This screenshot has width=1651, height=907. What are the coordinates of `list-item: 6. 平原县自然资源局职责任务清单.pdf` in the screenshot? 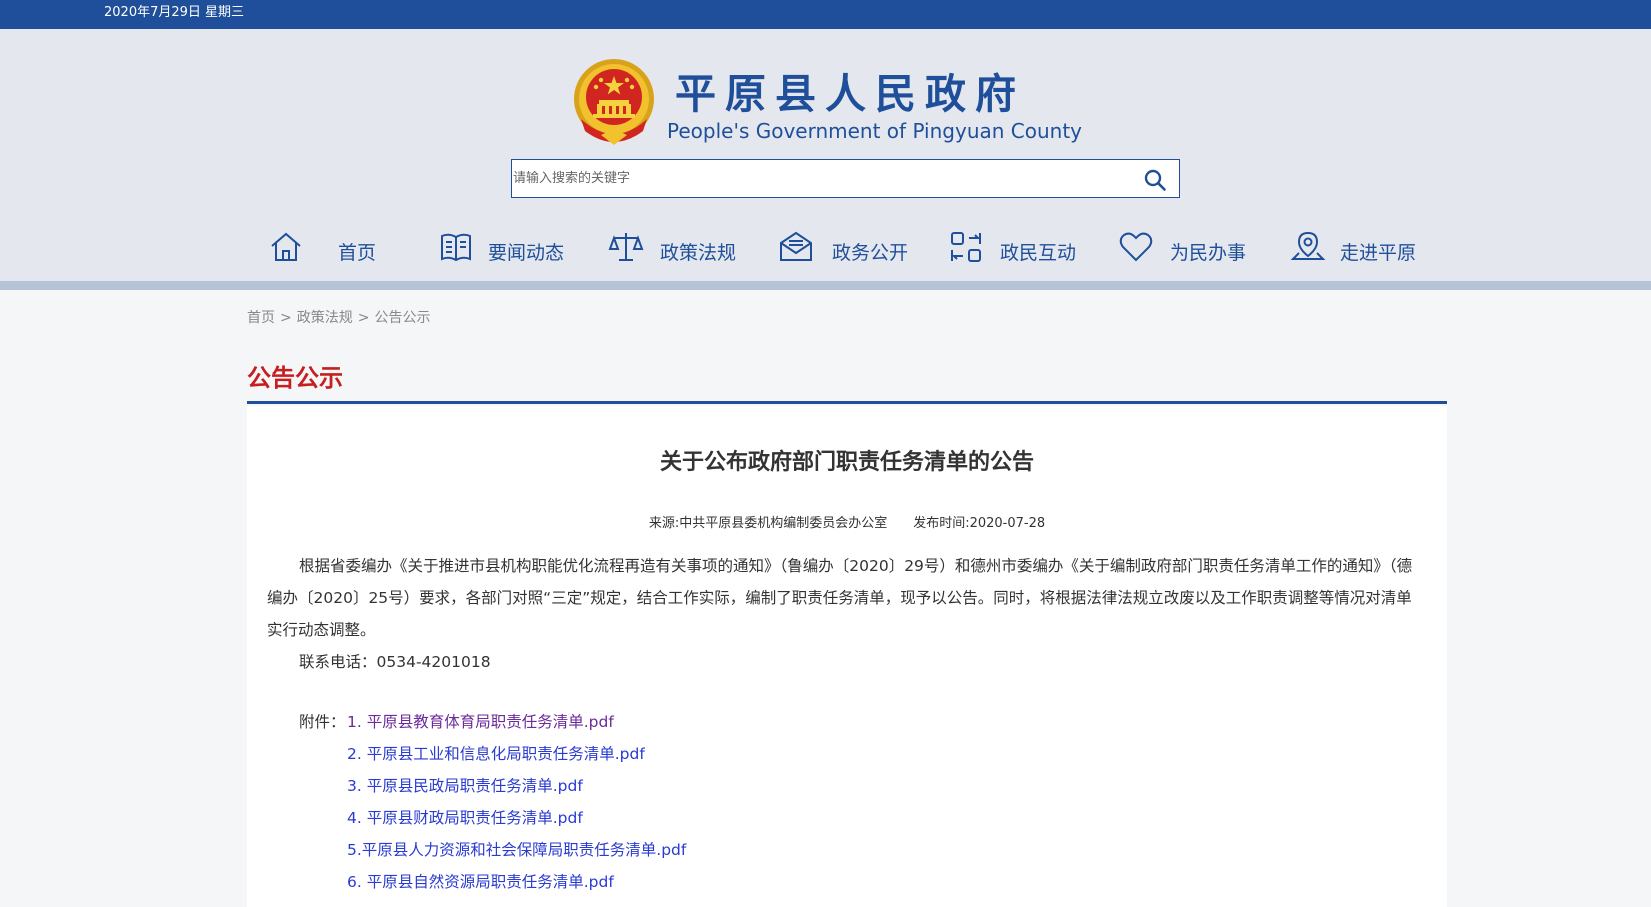 It's located at (516, 882).